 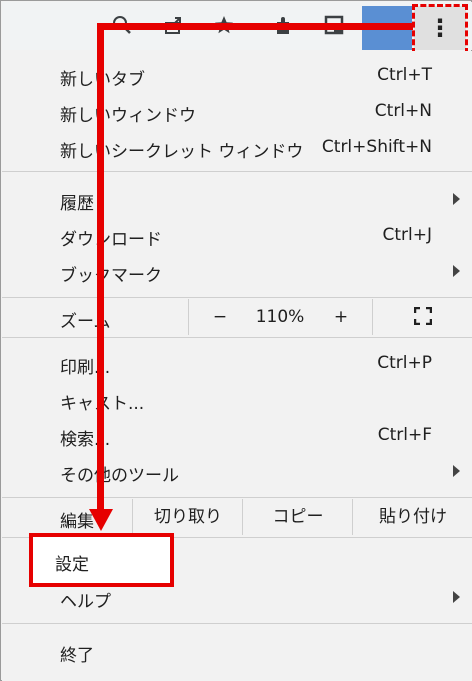 What do you see at coordinates (111, 240) in the screenshot?
I see `menu-item-label: ダウンロード` at bounding box center [111, 240].